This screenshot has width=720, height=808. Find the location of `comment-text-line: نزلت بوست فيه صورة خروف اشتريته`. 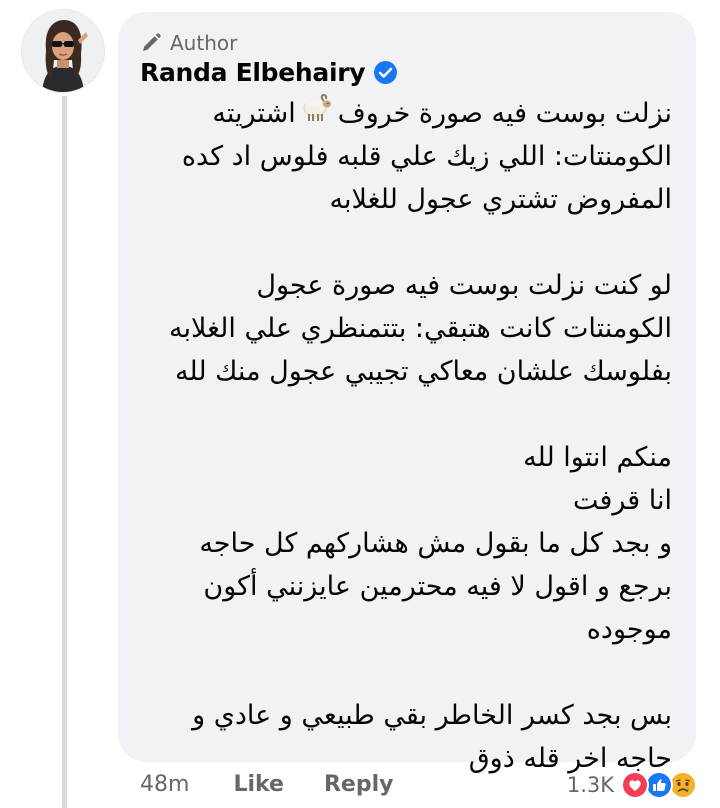

comment-text-line: نزلت بوست فيه صورة خروف اشتريته is located at coordinates (416, 113).